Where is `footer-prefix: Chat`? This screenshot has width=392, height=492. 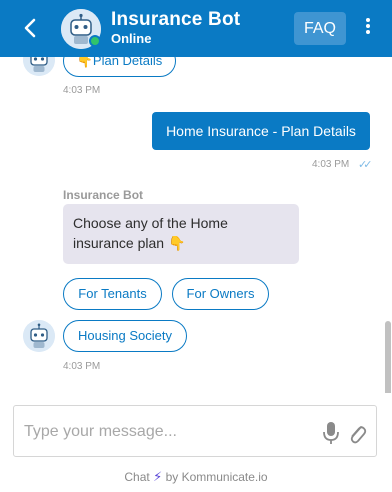 footer-prefix: Chat is located at coordinates (137, 477).